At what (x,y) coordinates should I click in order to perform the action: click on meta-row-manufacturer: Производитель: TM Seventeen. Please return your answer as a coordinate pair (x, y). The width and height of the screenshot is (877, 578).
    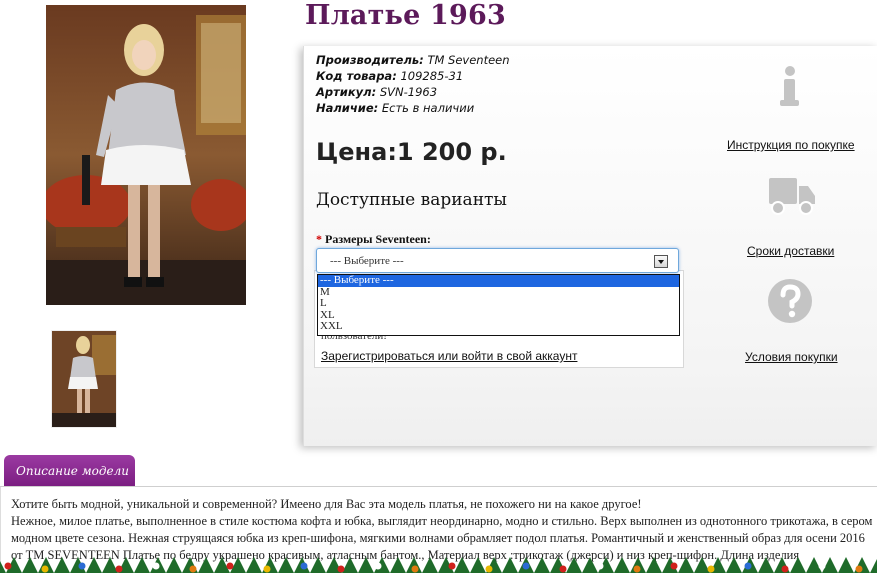
    Looking at the image, I should click on (413, 60).